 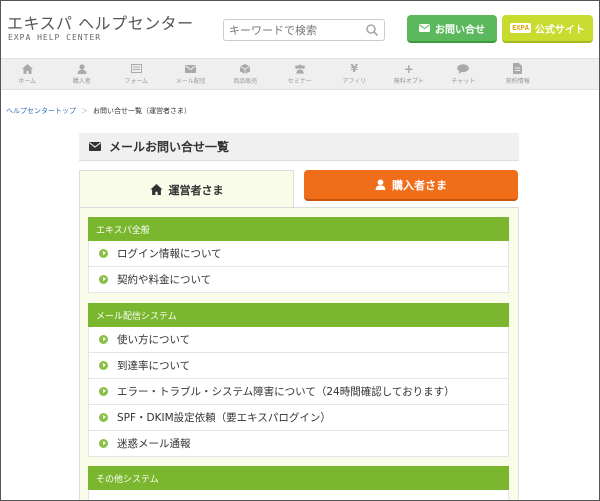 I want to click on logo-brand: EXPA, so click(x=20, y=37).